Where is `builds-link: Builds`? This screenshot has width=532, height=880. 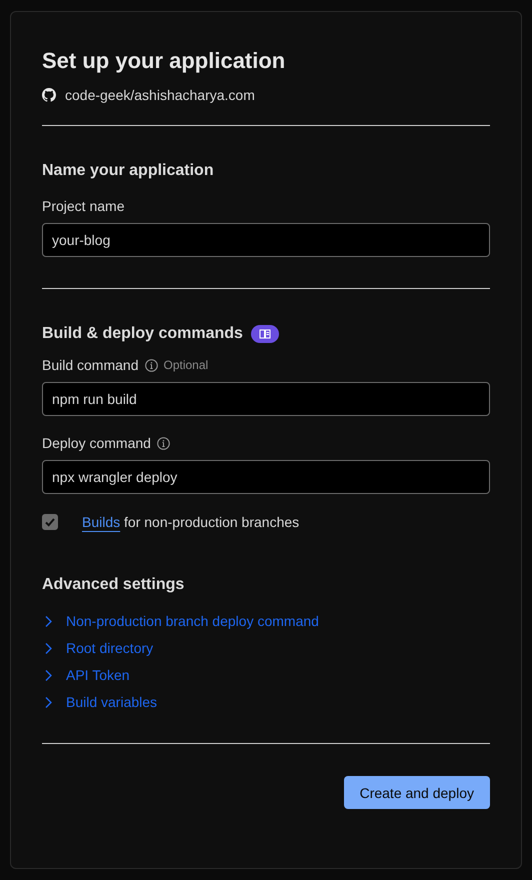 builds-link: Builds is located at coordinates (101, 522).